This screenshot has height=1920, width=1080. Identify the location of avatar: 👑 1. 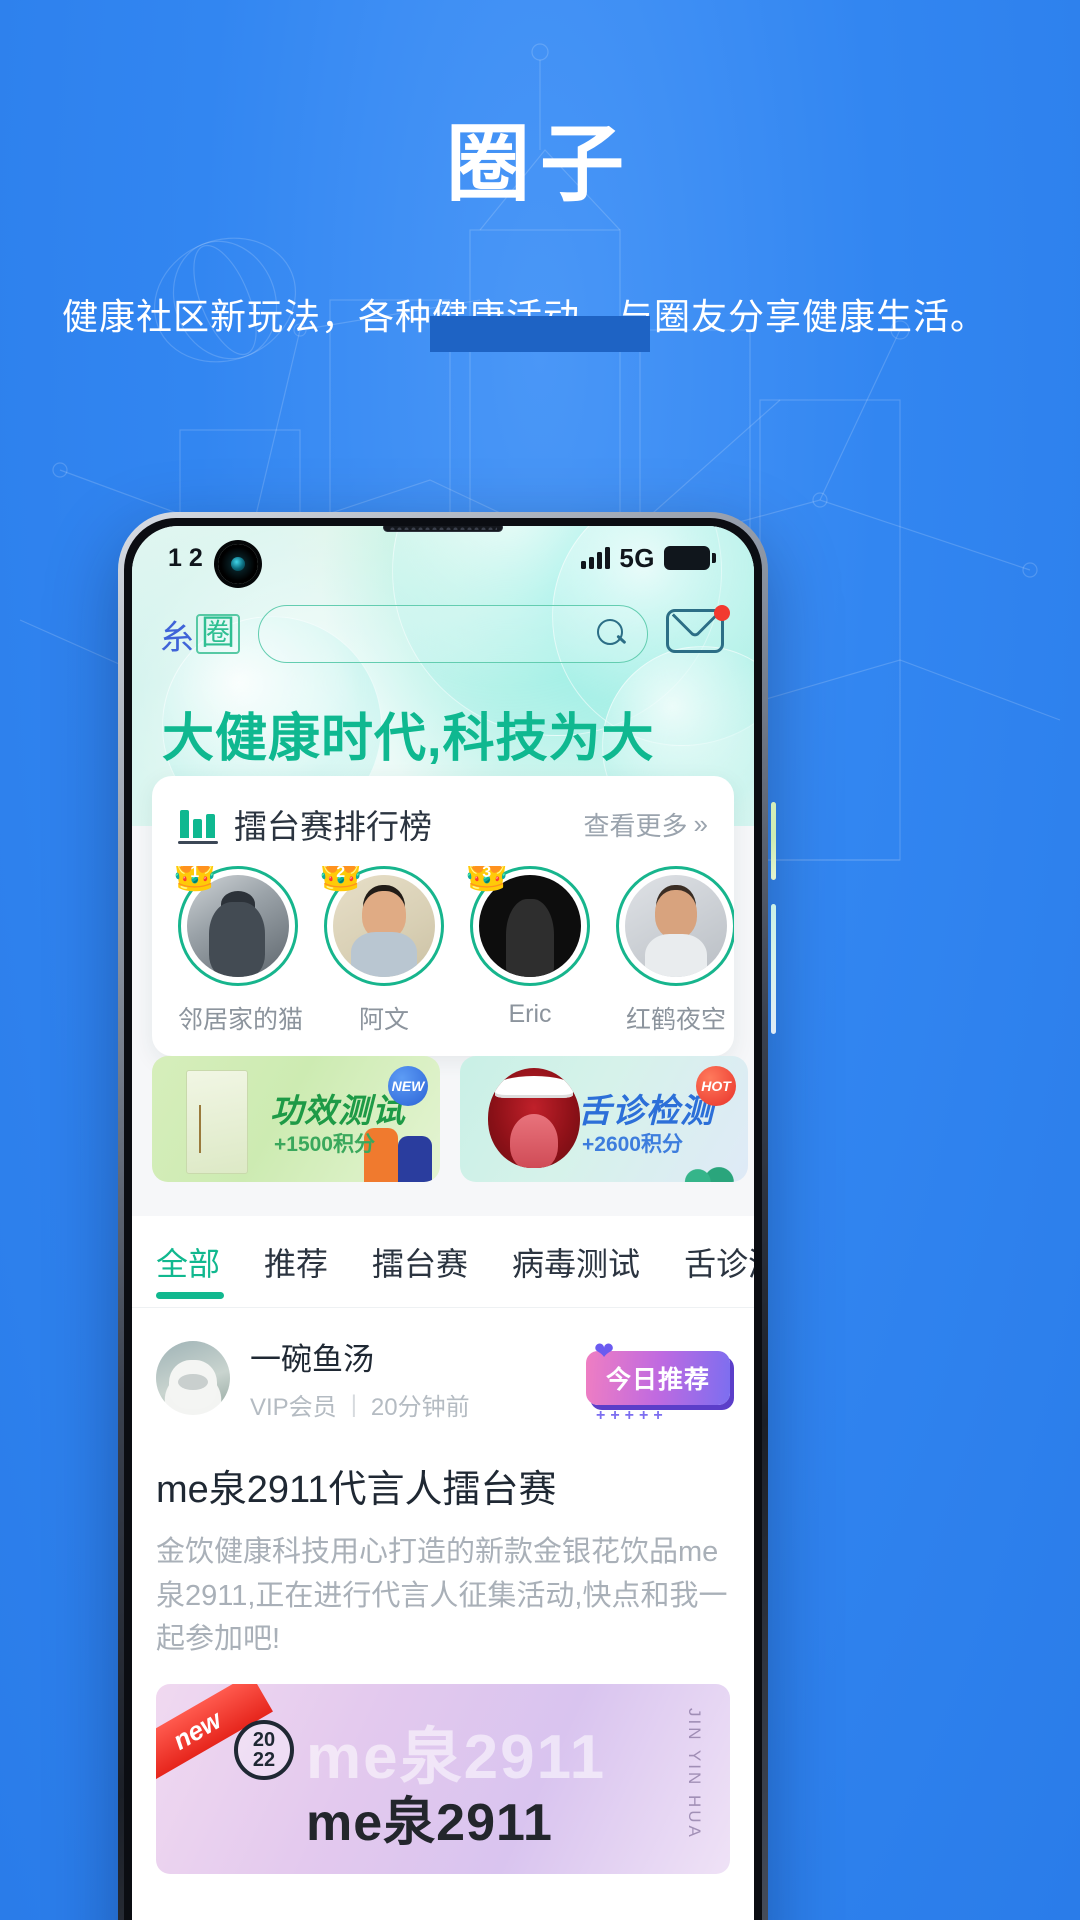
(234, 926).